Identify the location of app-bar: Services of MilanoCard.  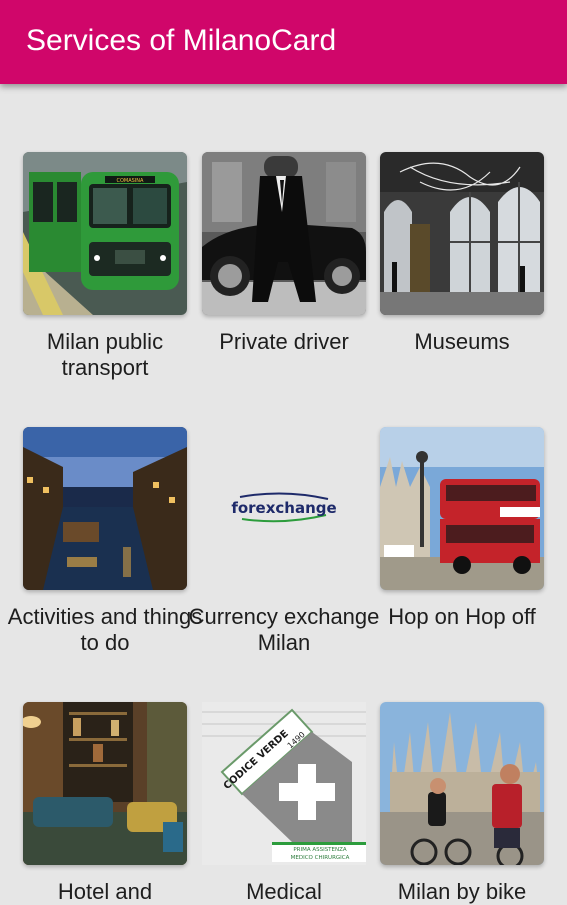
(283, 42).